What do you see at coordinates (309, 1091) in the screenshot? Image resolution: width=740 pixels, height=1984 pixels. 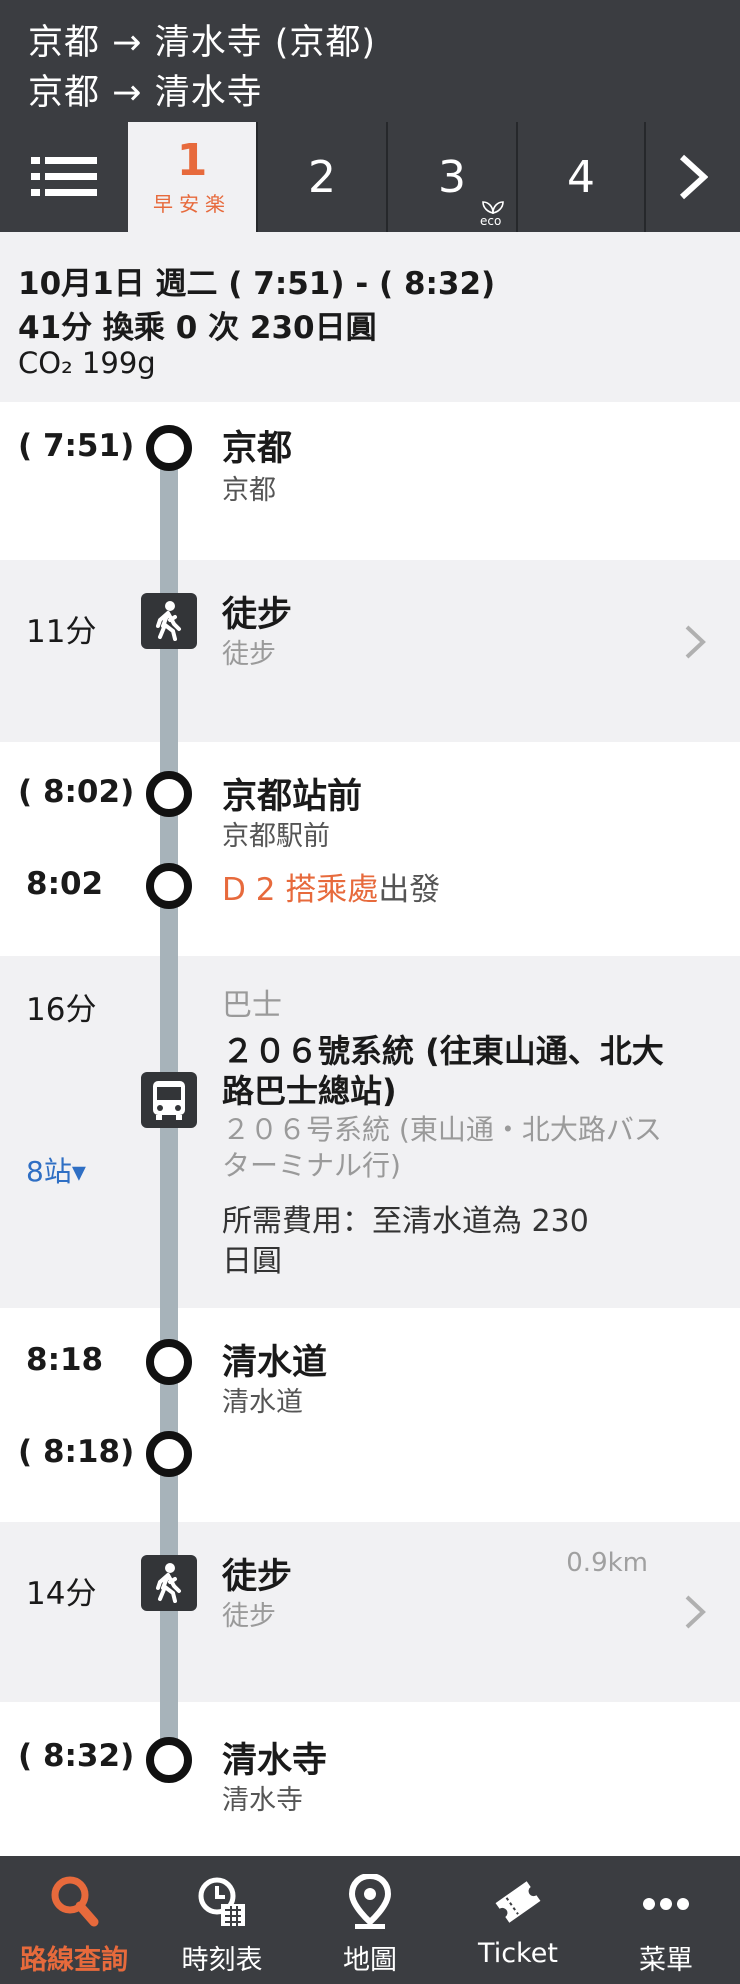 I see `bus-line-name-2: 路巴士總站)` at bounding box center [309, 1091].